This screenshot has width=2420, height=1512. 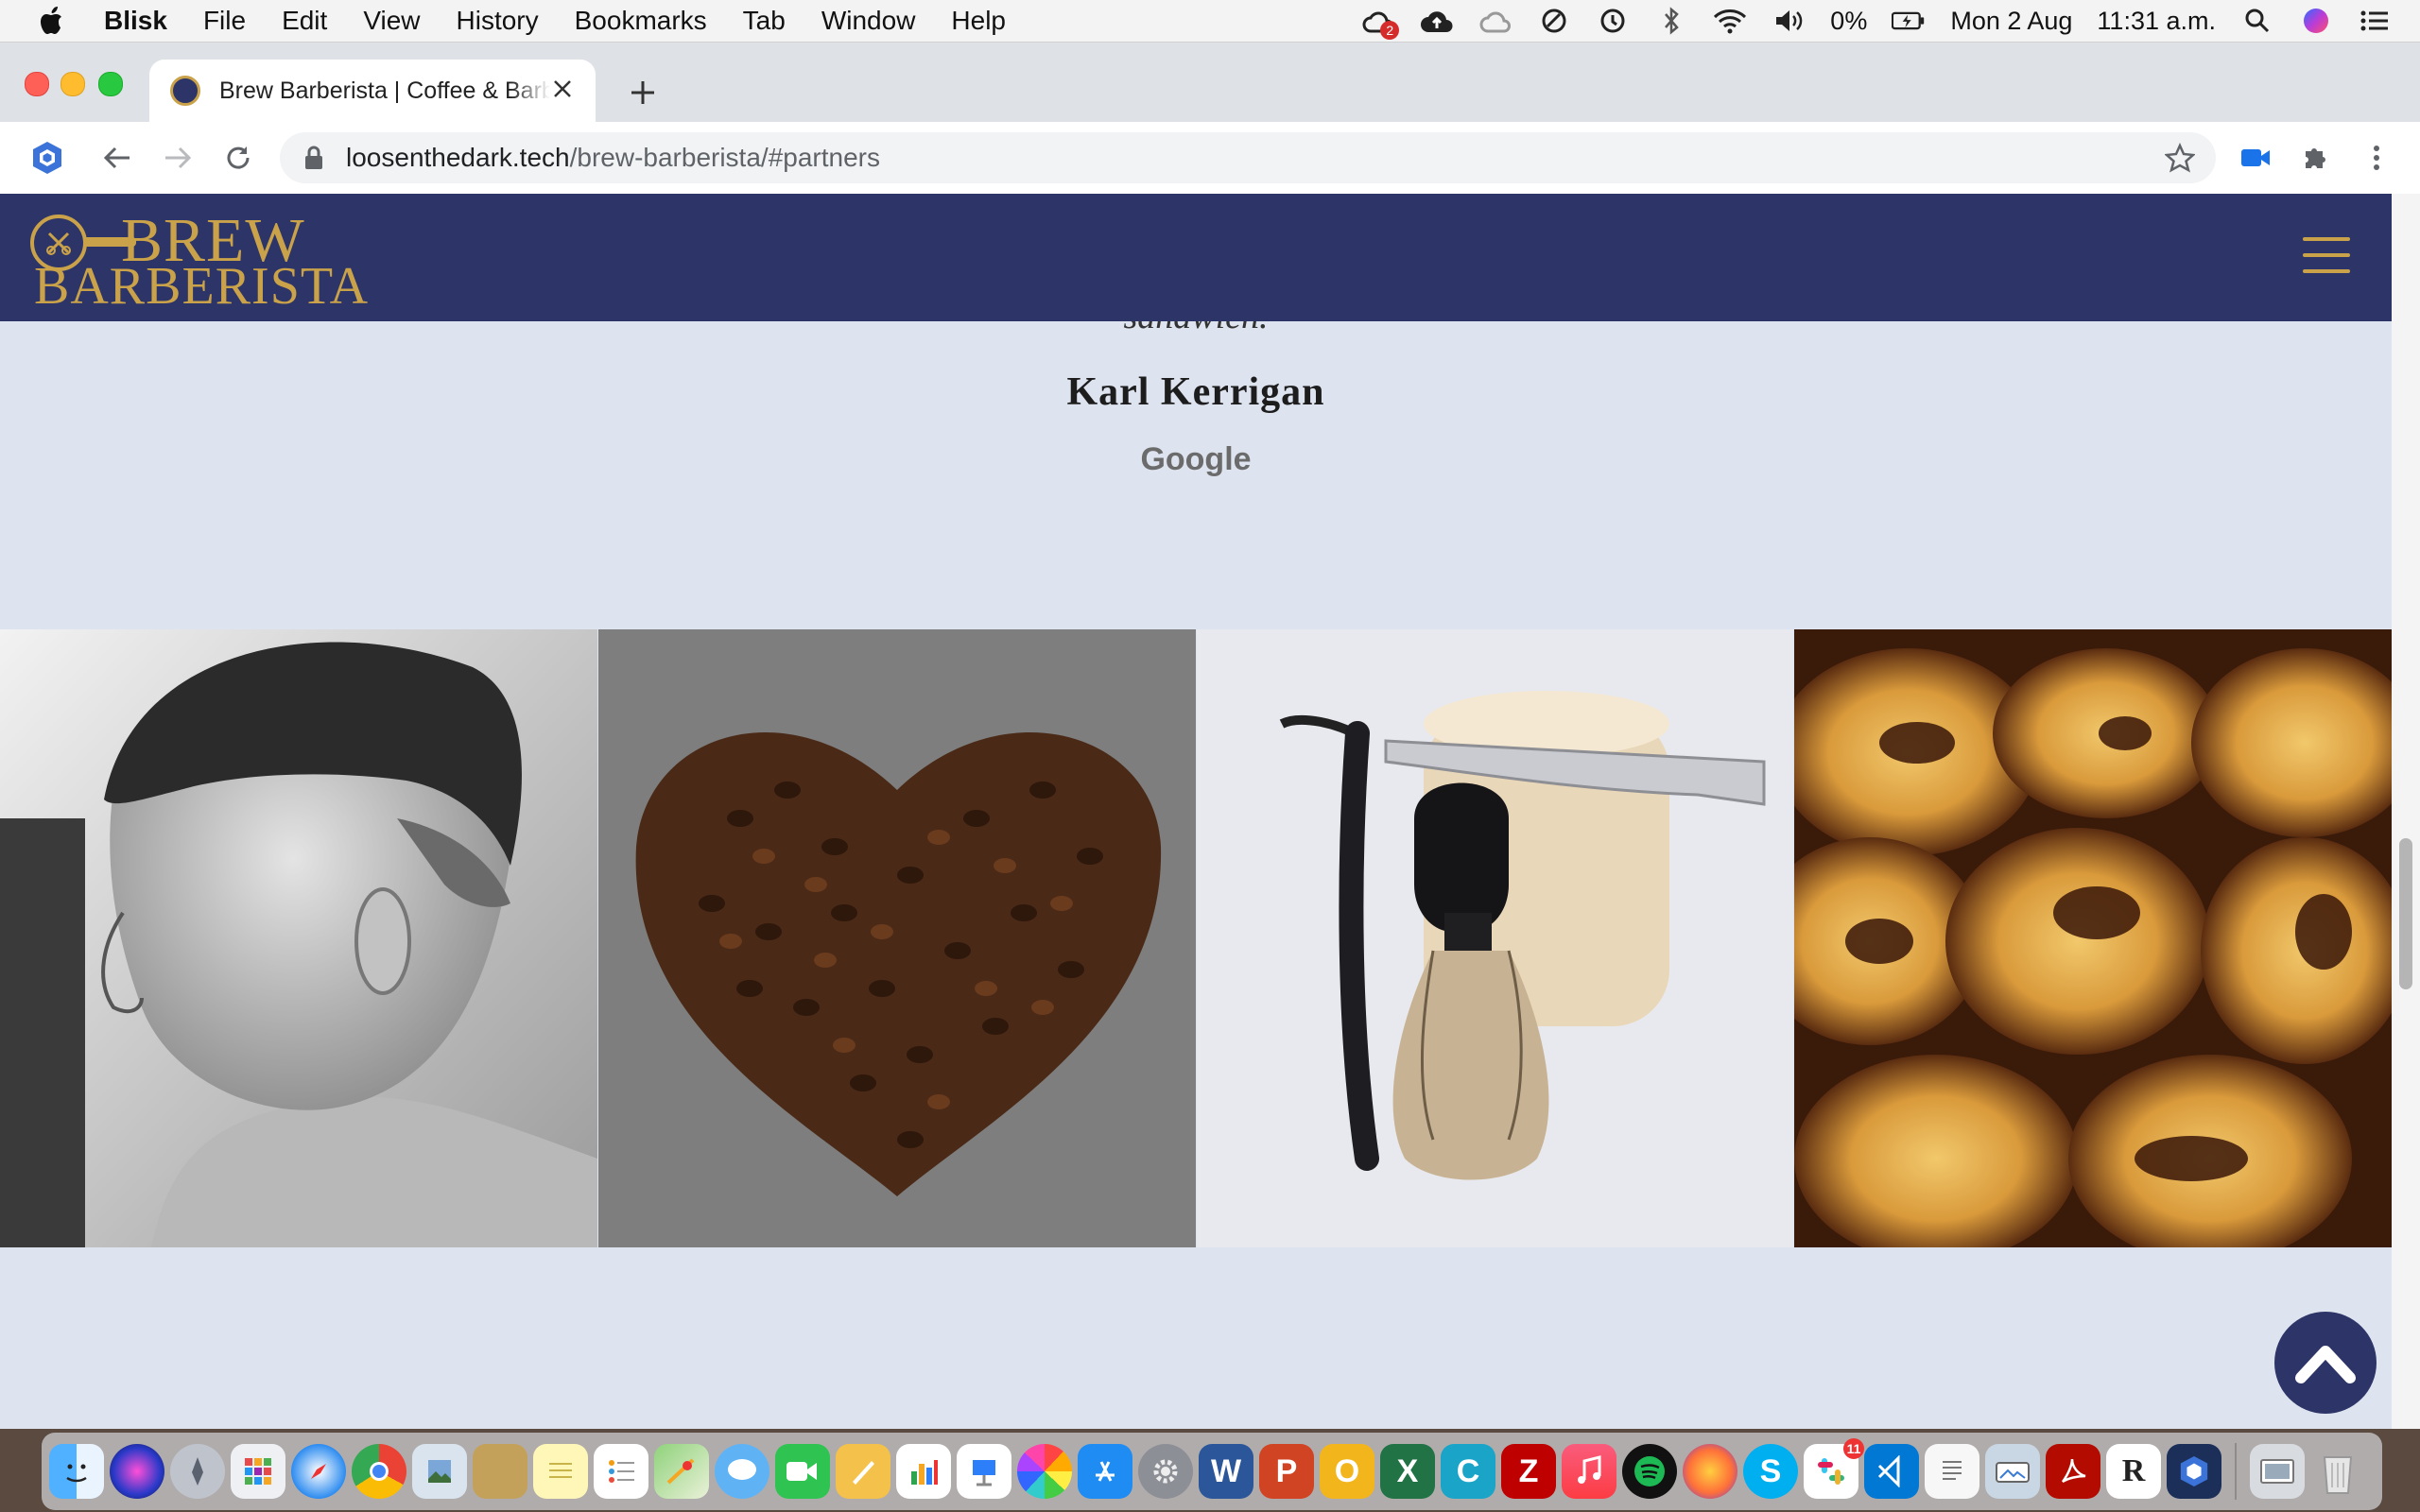 What do you see at coordinates (2180, 157) in the screenshot?
I see `bookmark-star-icon` at bounding box center [2180, 157].